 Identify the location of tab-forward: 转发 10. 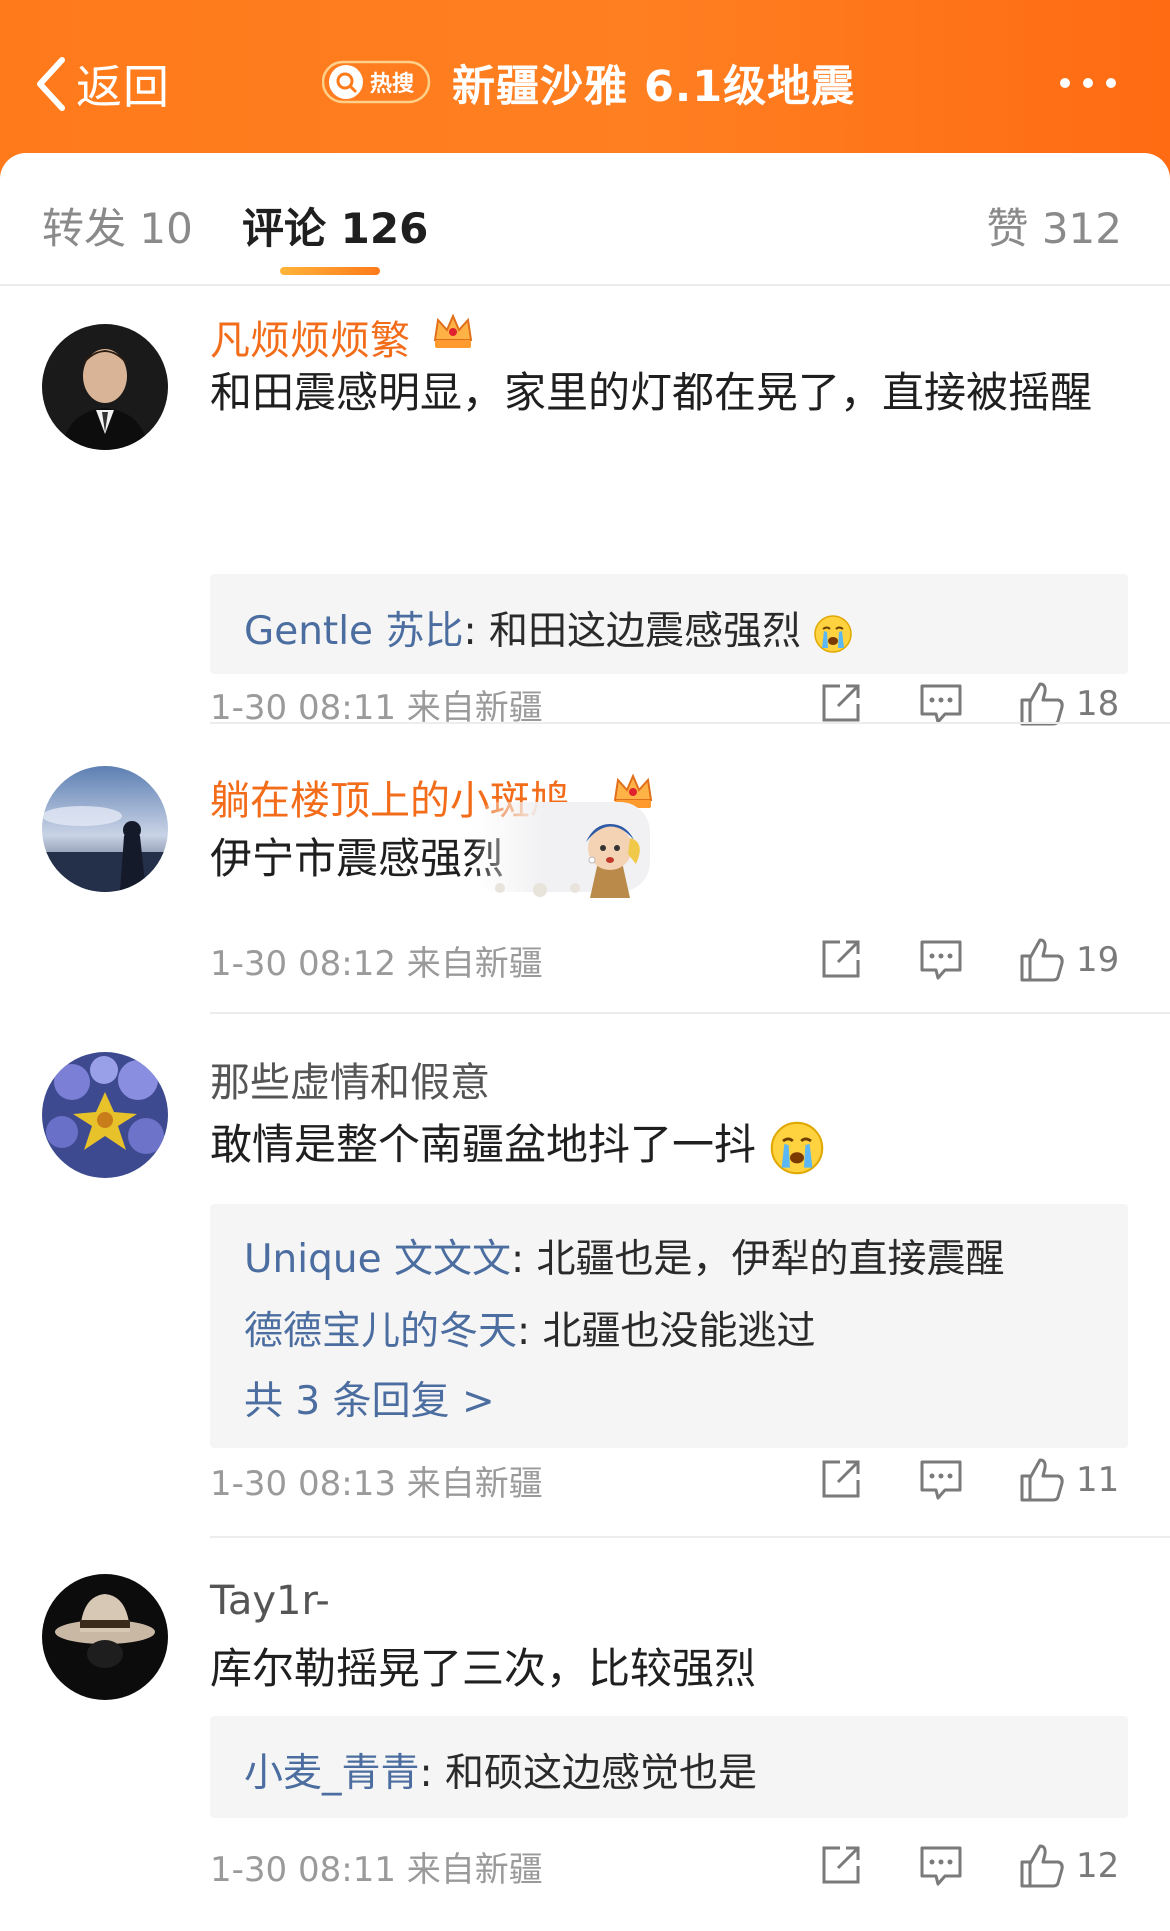
(117, 225).